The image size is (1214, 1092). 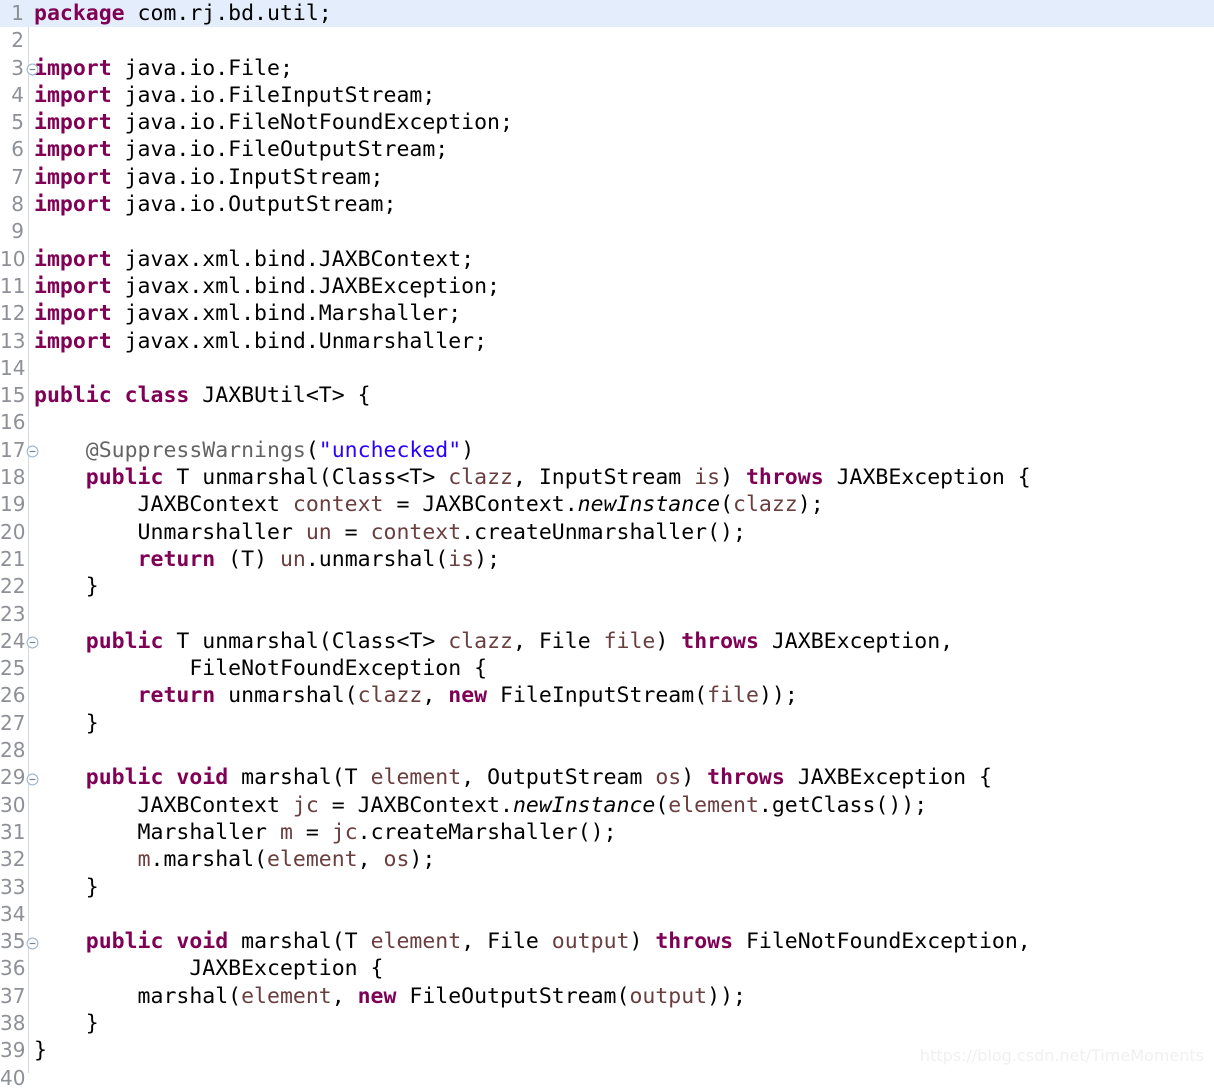 I want to click on code-line: 4 import java.io.FileInputStream;, so click(x=607, y=95).